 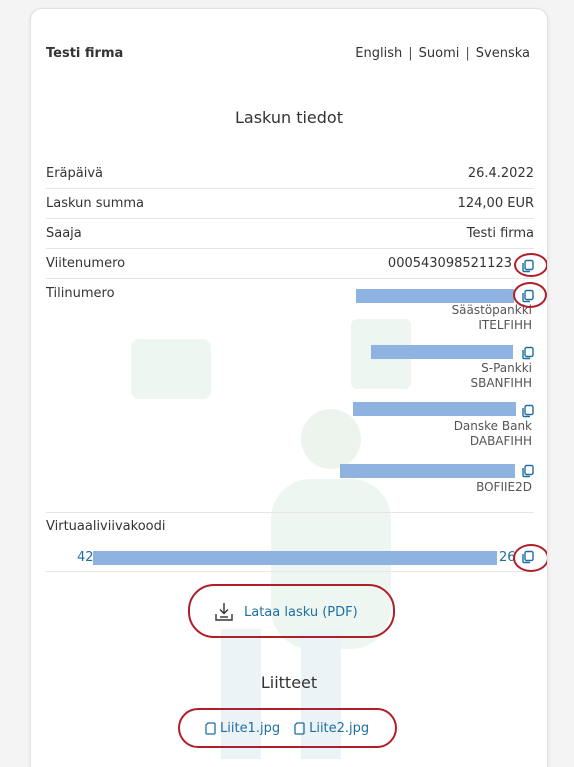 I want to click on reference-value: 000543098521123, so click(x=450, y=263).